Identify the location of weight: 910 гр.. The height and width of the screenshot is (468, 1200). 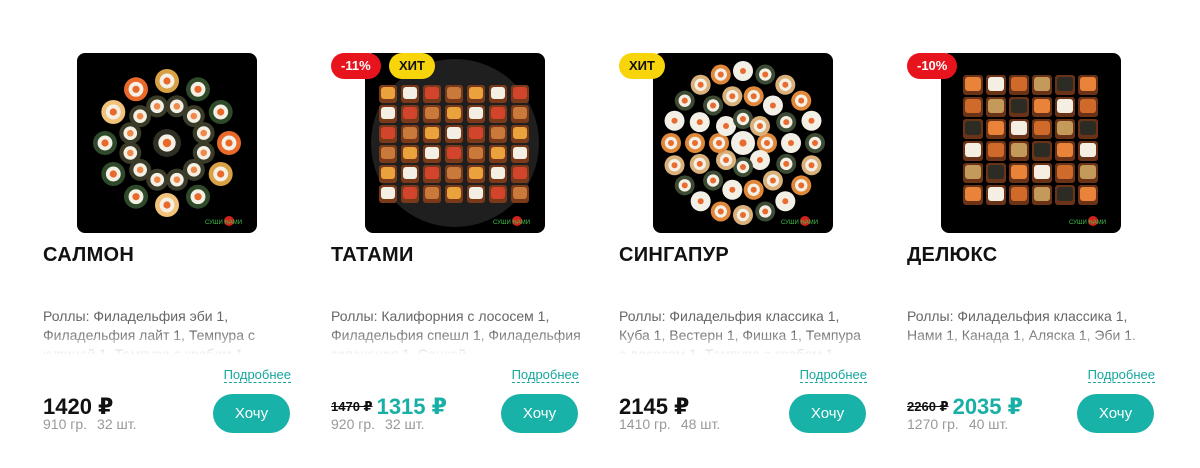
(65, 424).